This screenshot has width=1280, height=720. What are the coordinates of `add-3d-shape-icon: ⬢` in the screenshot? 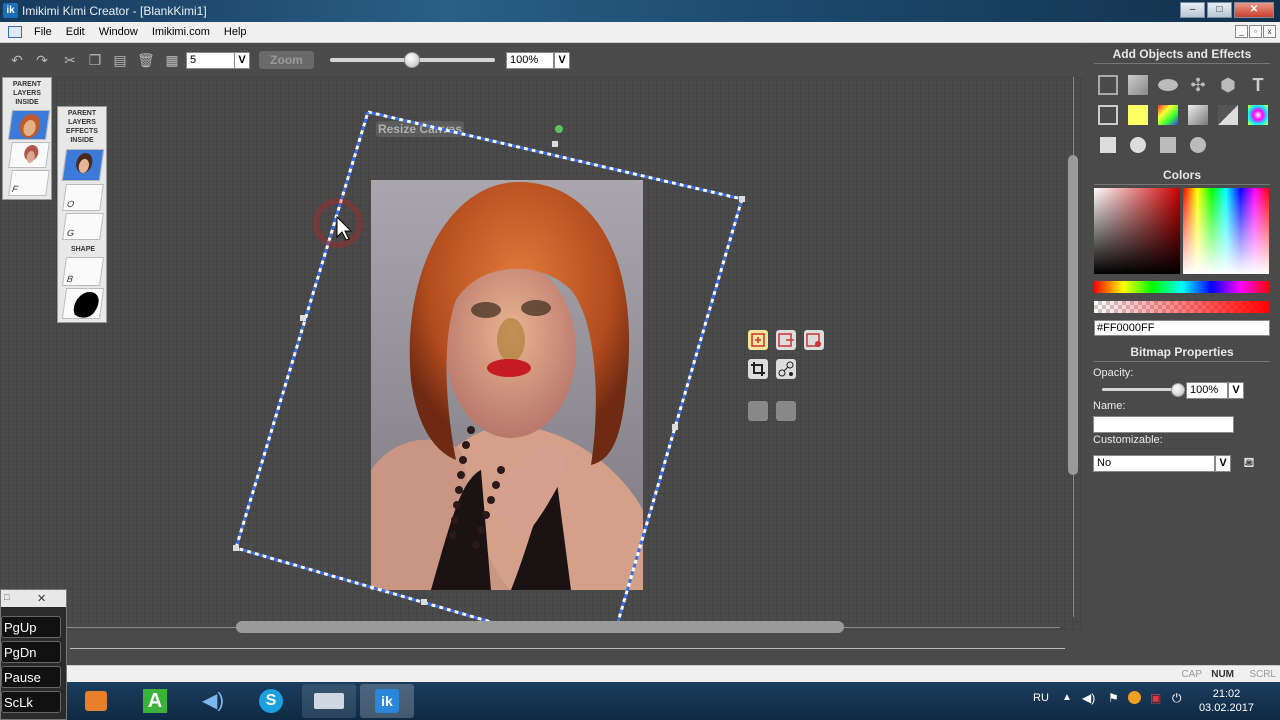 It's located at (1228, 85).